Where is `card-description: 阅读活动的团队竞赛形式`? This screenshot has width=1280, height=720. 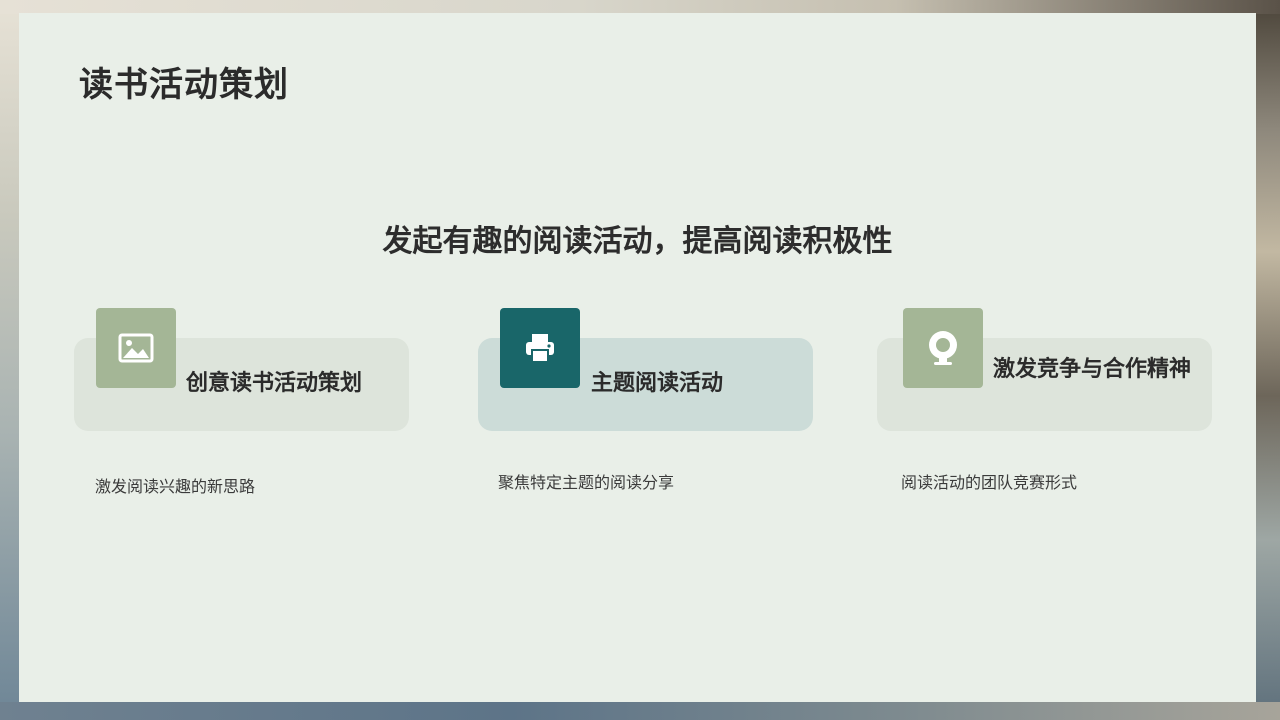
card-description: 阅读活动的团队竞赛形式 is located at coordinates (989, 482).